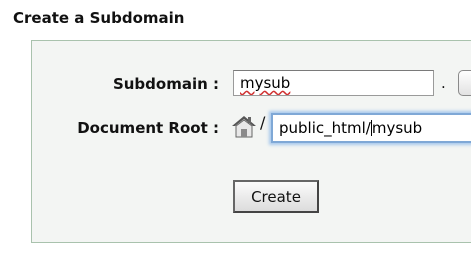 Image resolution: width=471 pixels, height=265 pixels. I want to click on docroot-slash: /, so click(263, 122).